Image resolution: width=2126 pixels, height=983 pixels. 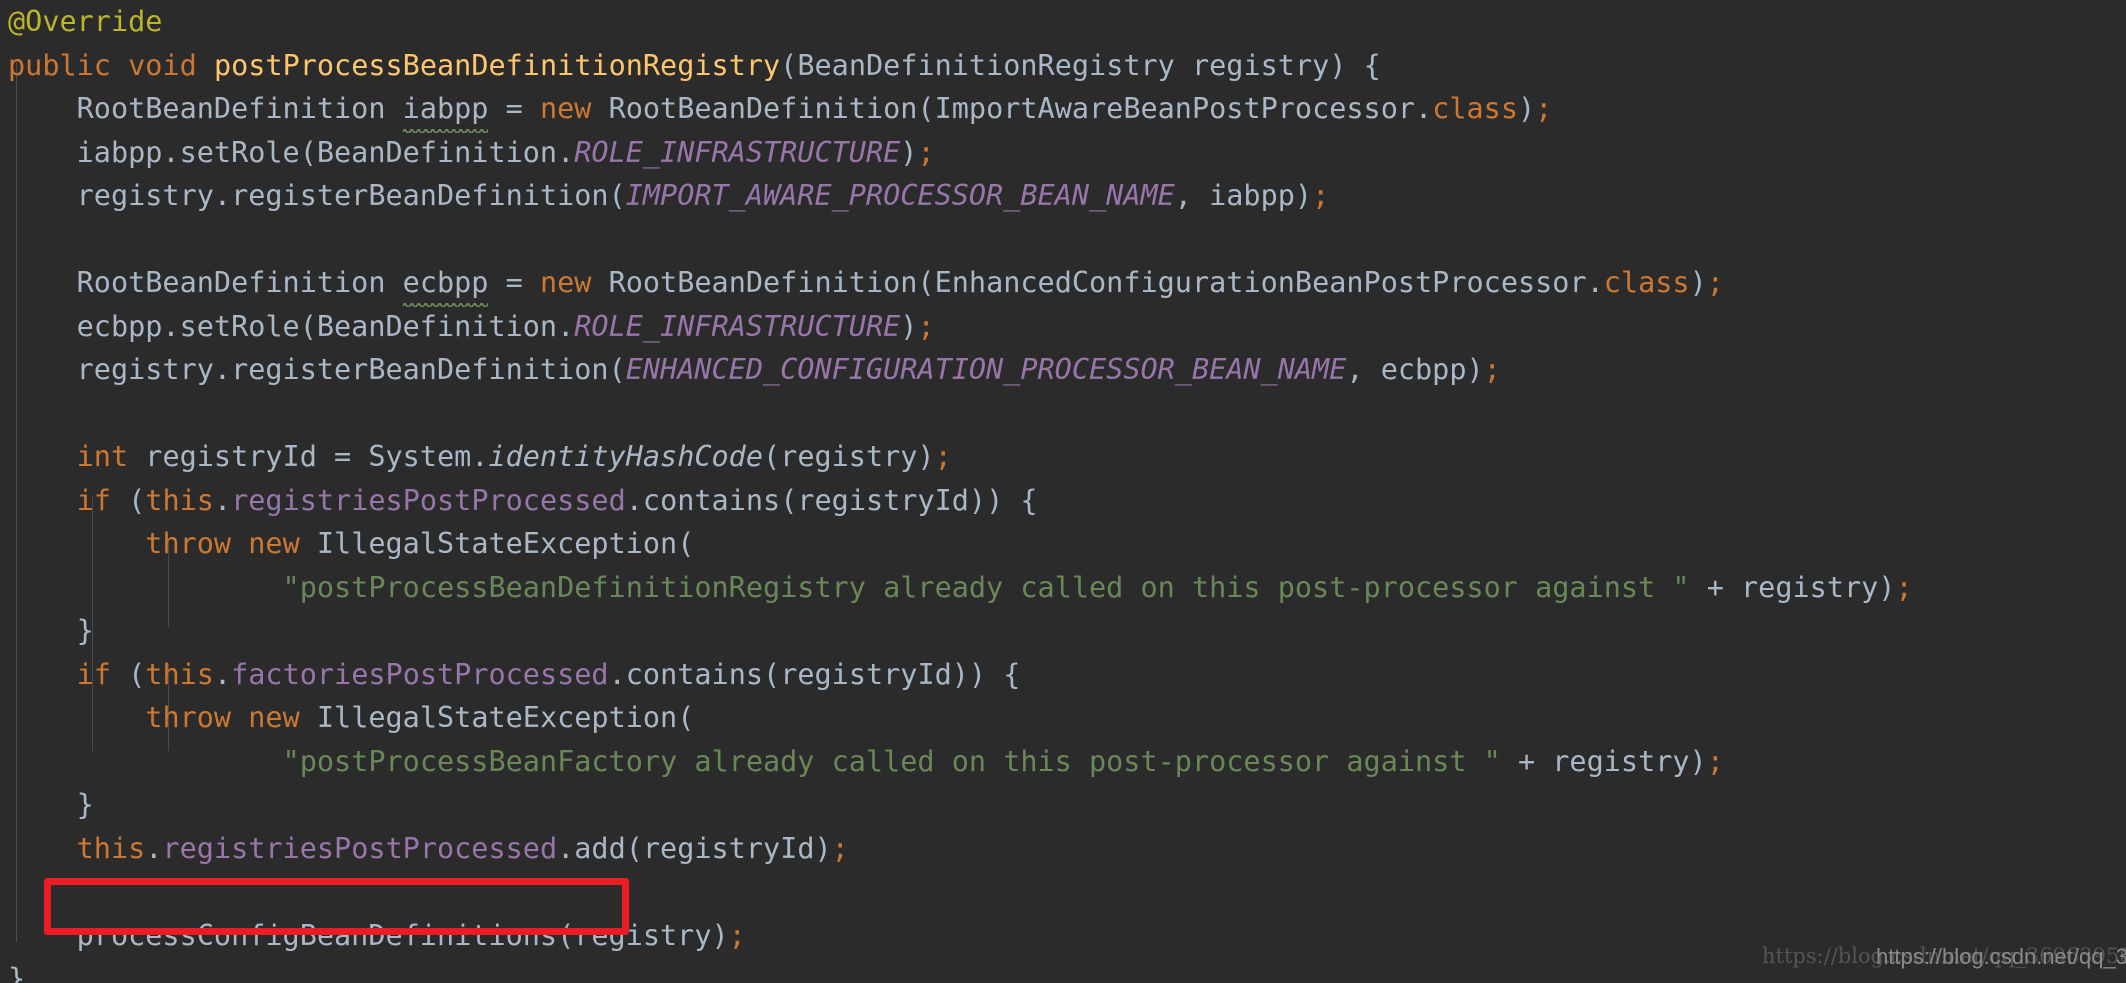 What do you see at coordinates (694, 848) in the screenshot?
I see `code-token: .add(registryId)` at bounding box center [694, 848].